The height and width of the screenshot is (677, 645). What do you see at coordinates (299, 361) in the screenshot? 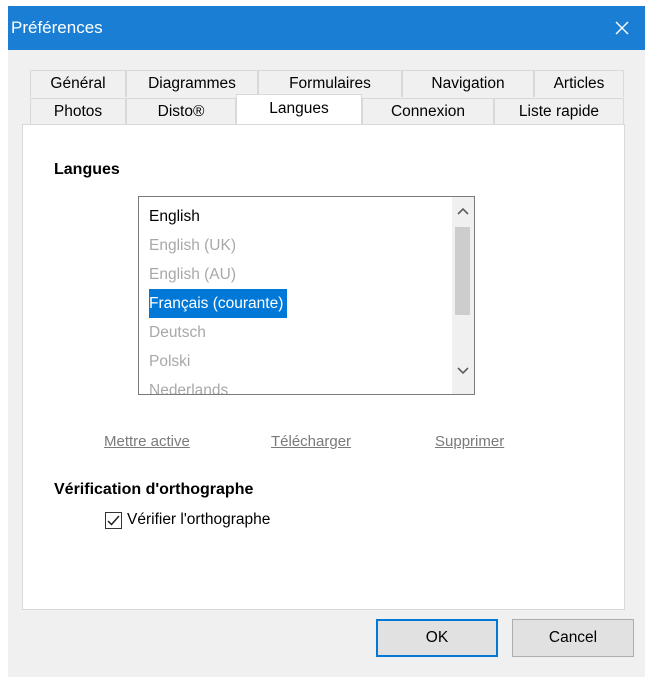
I see `list-item: Polski` at bounding box center [299, 361].